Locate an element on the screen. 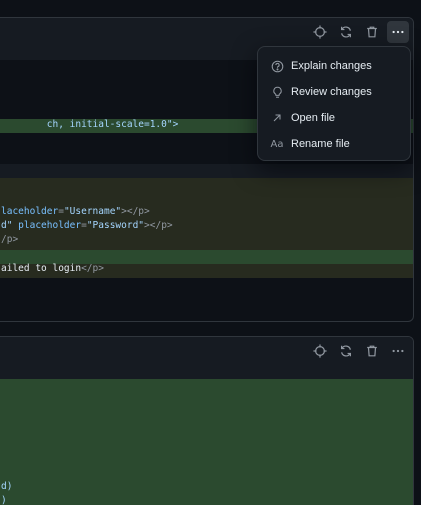  code-text: ailed to login is located at coordinates (41, 268).